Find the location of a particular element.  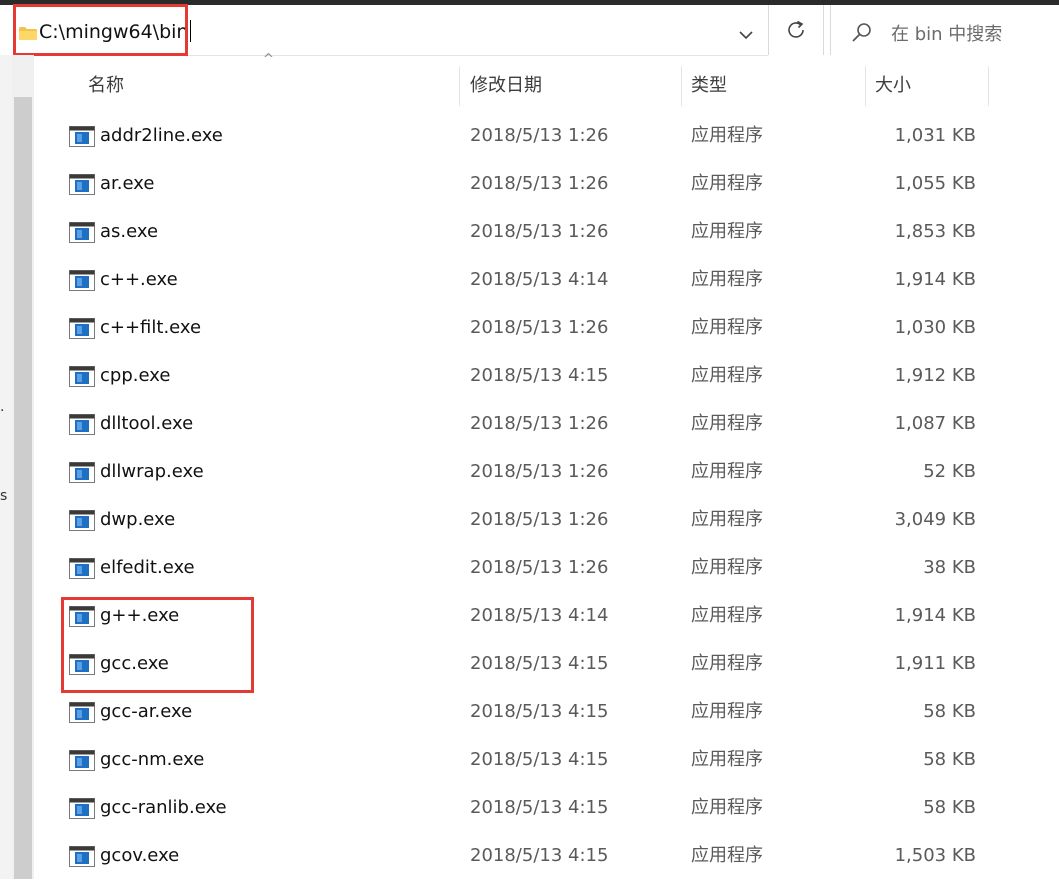

file-name: ar.exe is located at coordinates (127, 184).